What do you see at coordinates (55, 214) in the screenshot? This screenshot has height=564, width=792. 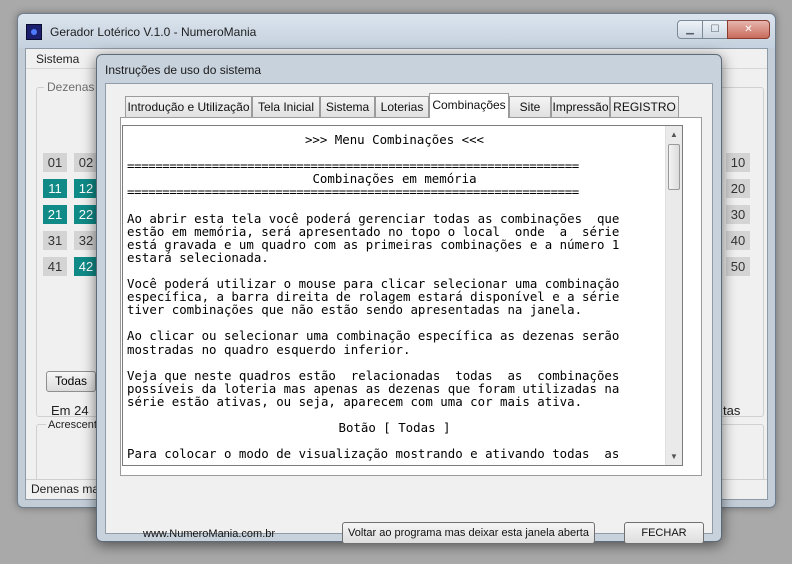 I see `number-cell: 21` at bounding box center [55, 214].